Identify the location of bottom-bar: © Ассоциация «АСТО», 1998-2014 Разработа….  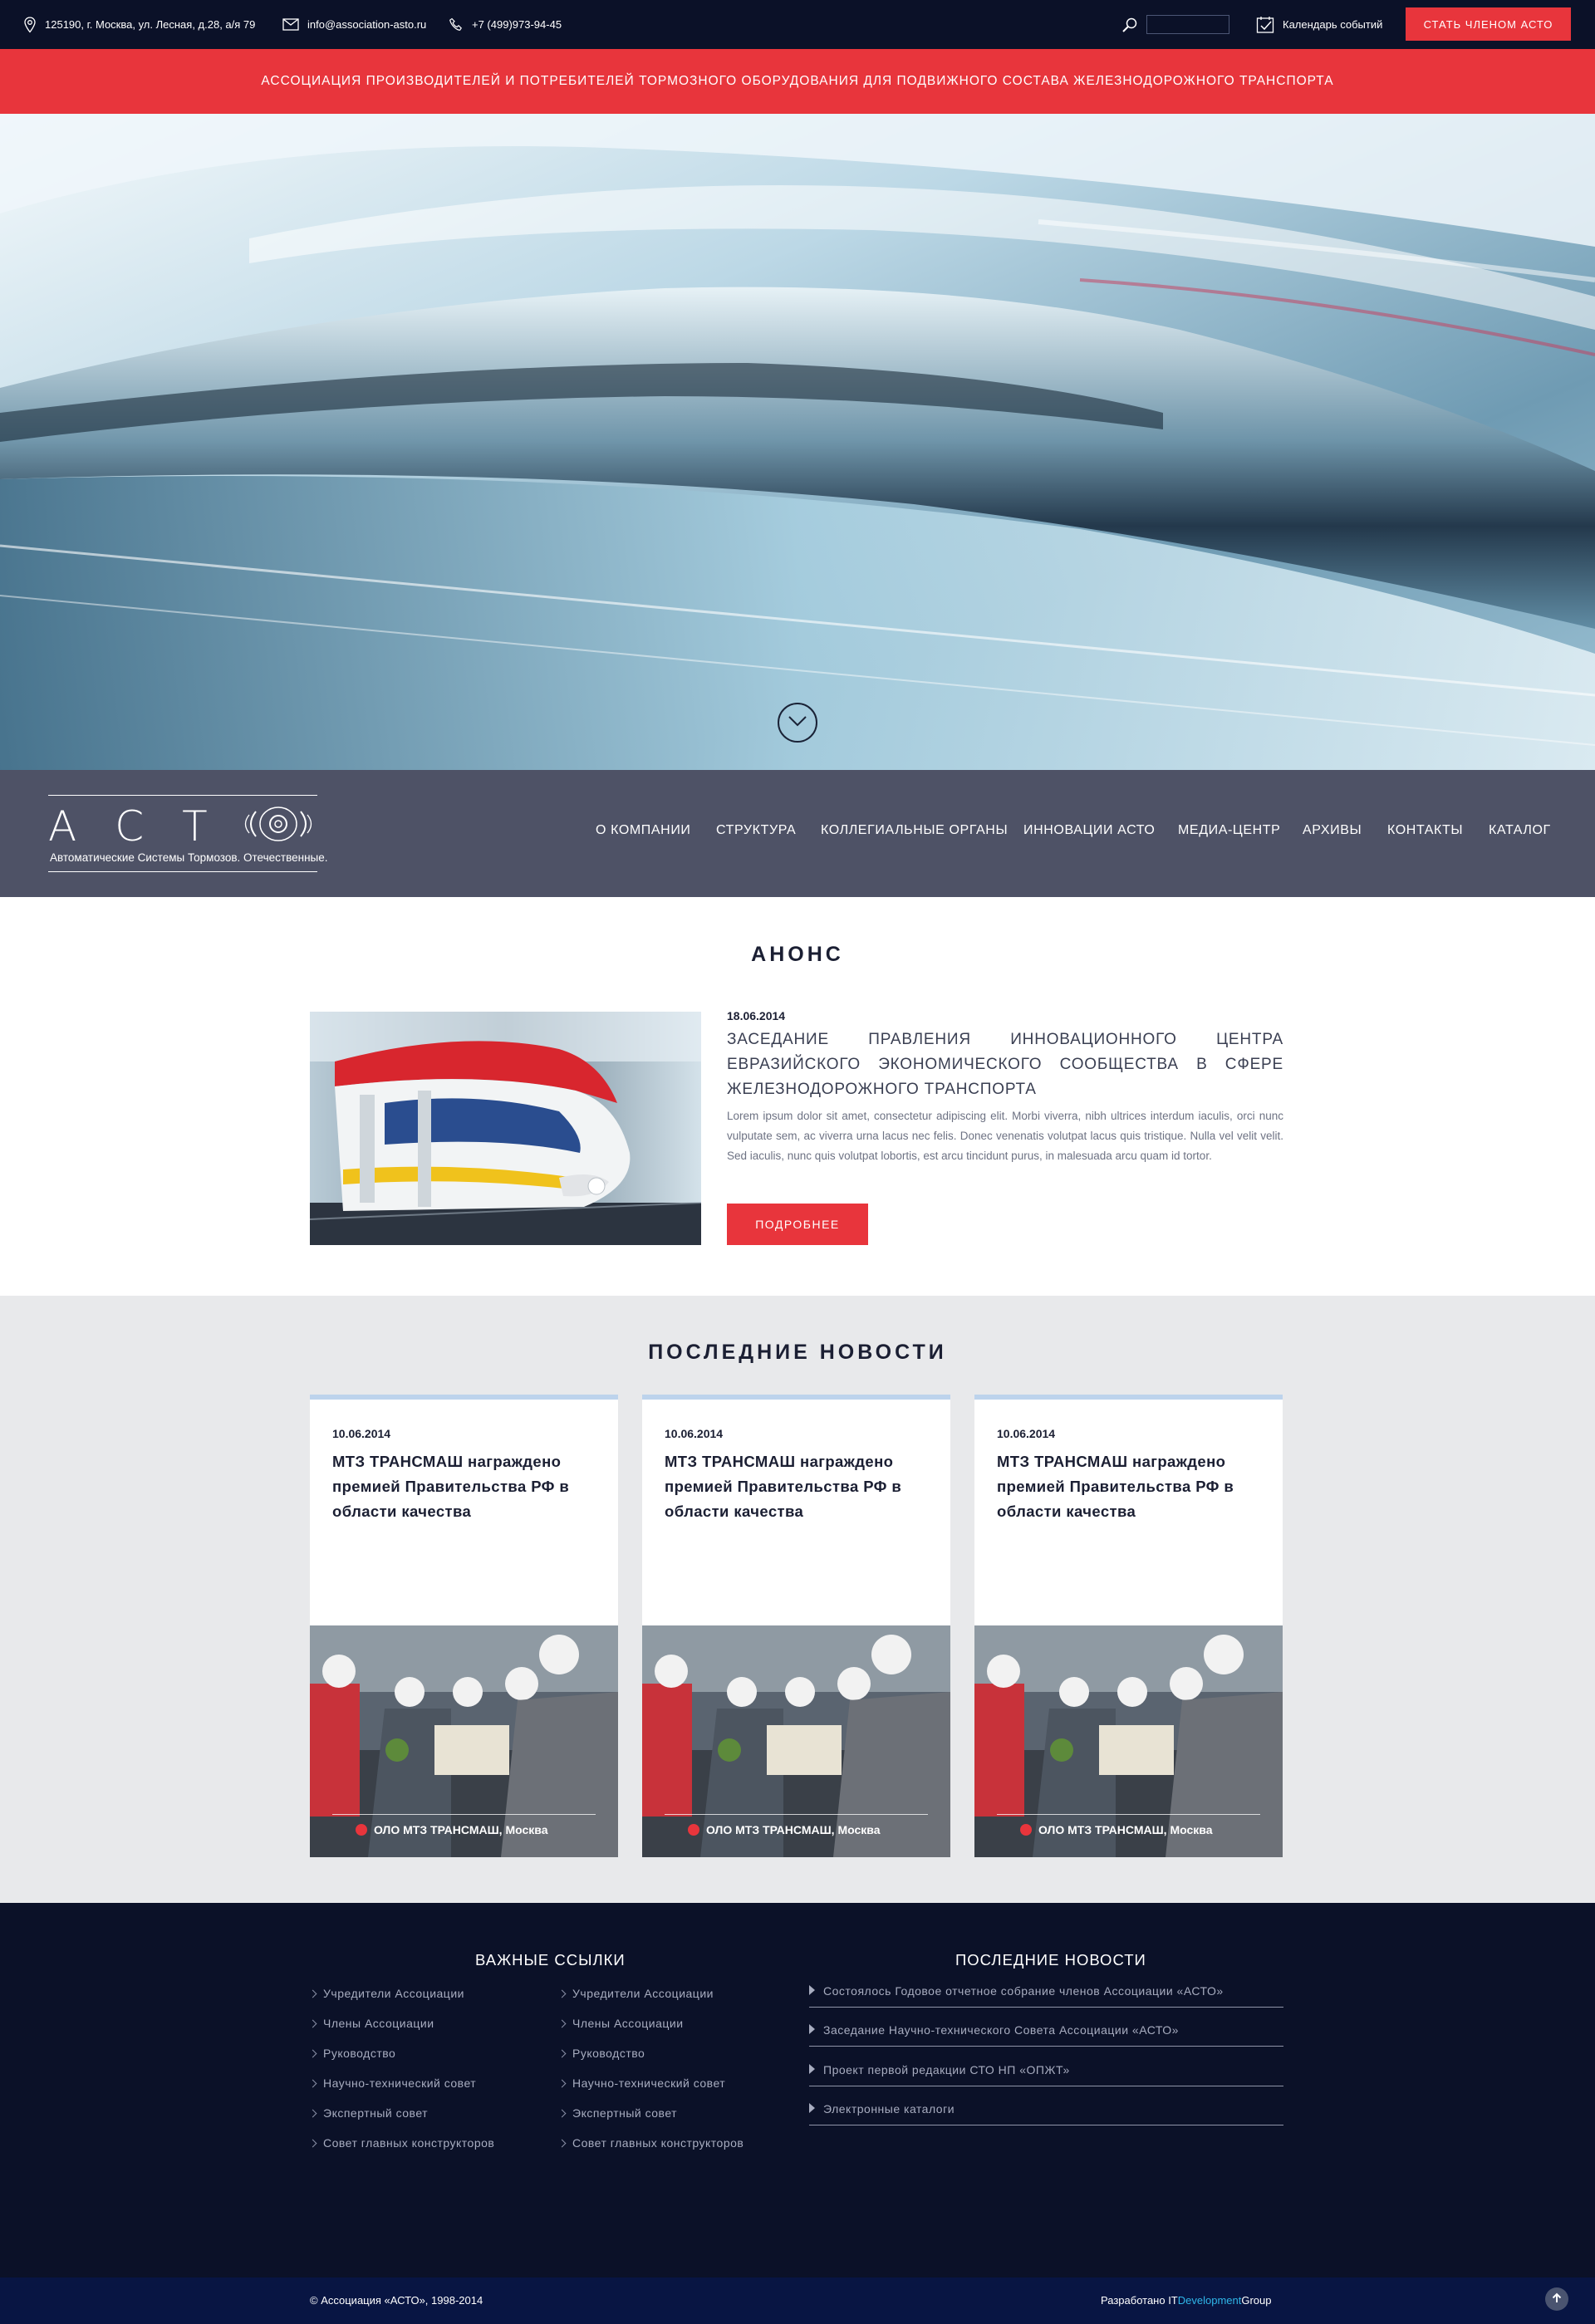
(797, 2300).